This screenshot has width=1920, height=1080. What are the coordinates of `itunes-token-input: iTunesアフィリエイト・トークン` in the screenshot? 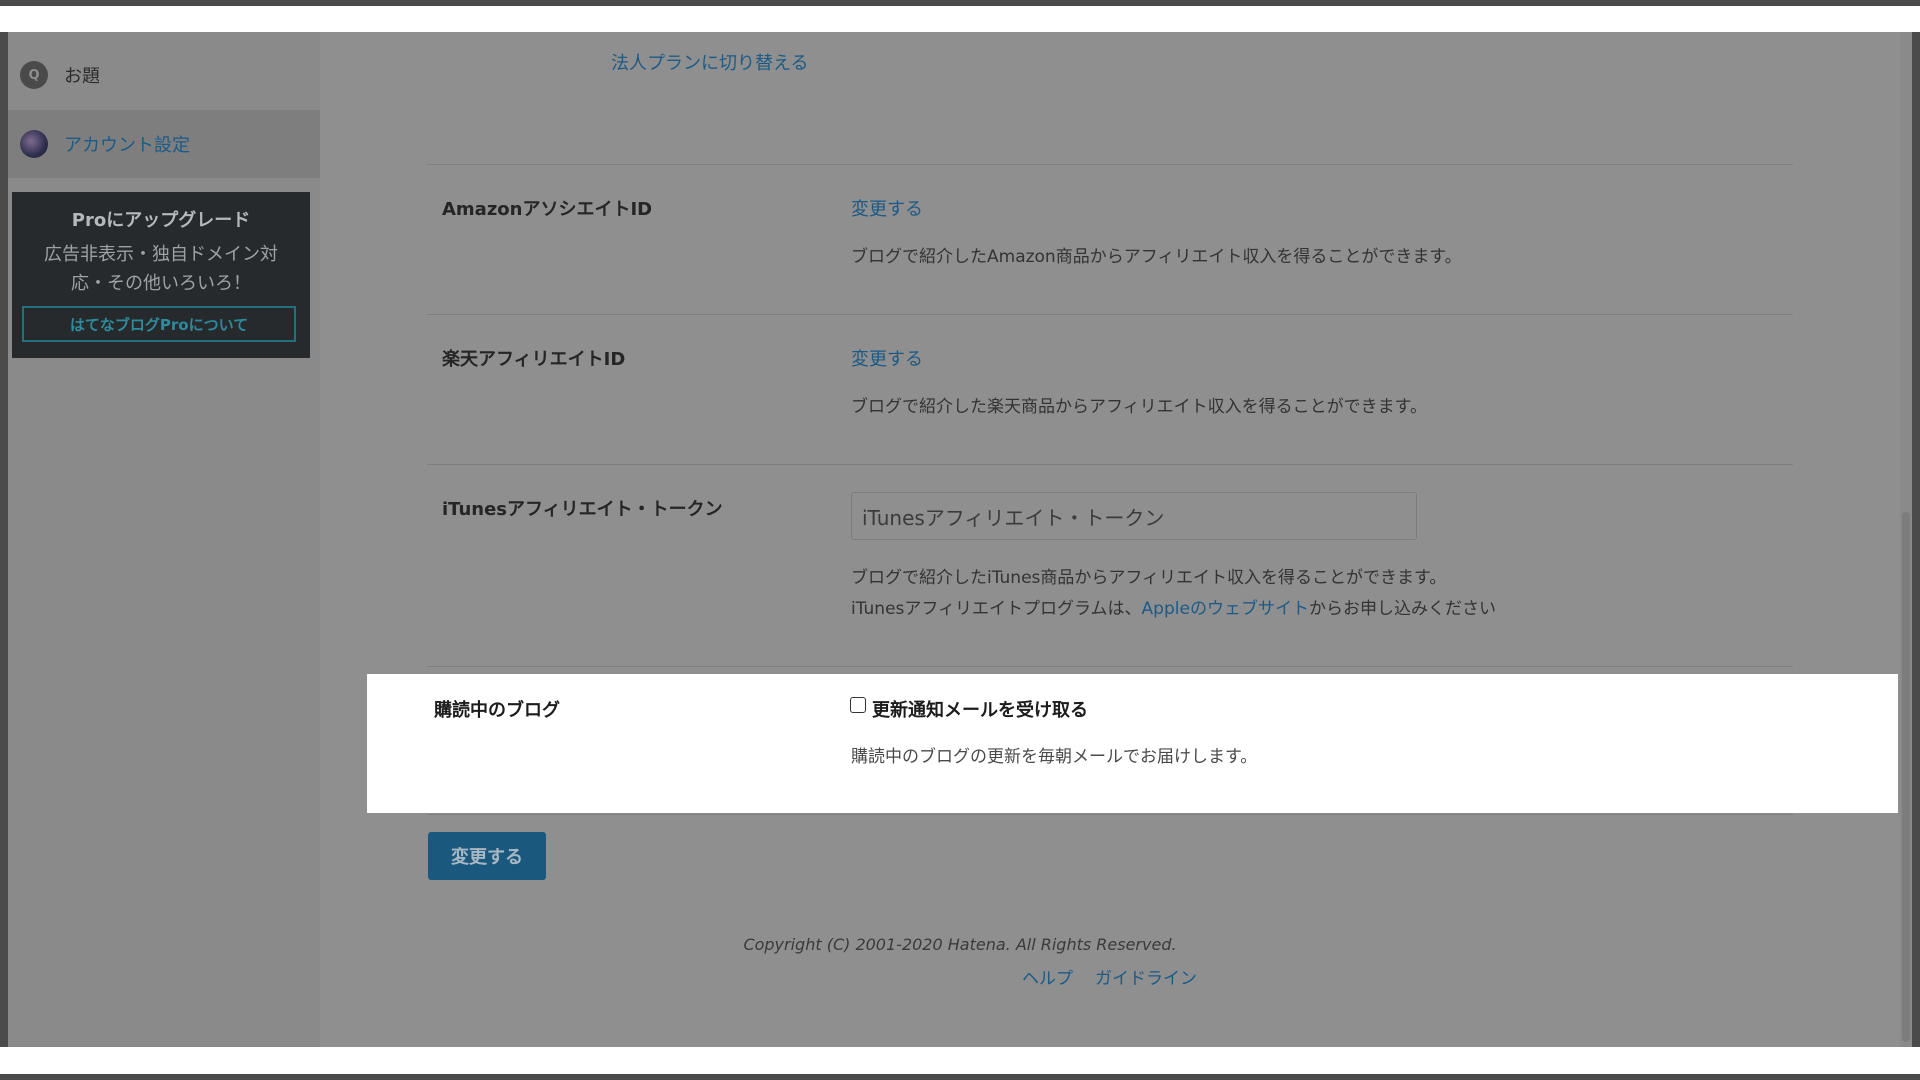 It's located at (1134, 516).